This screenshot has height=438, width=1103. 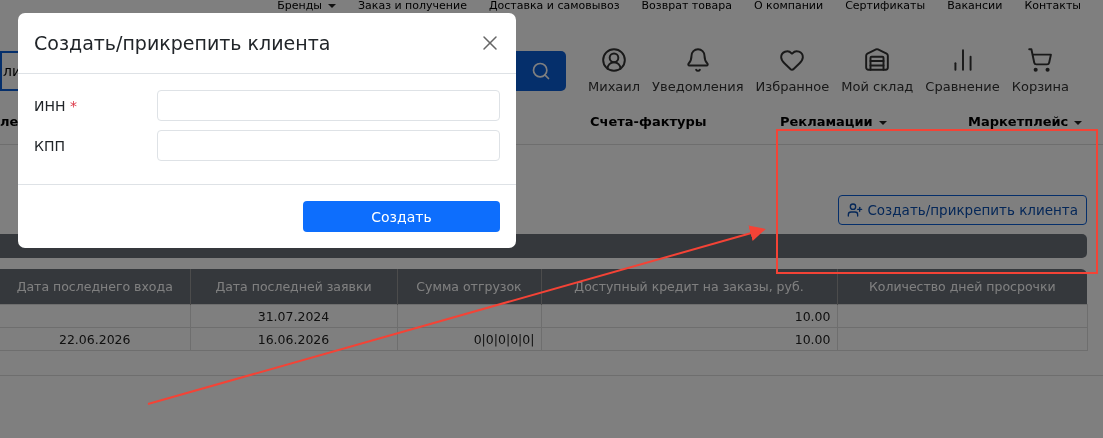 What do you see at coordinates (877, 86) in the screenshot?
I see `header-action-label: Мой склад` at bounding box center [877, 86].